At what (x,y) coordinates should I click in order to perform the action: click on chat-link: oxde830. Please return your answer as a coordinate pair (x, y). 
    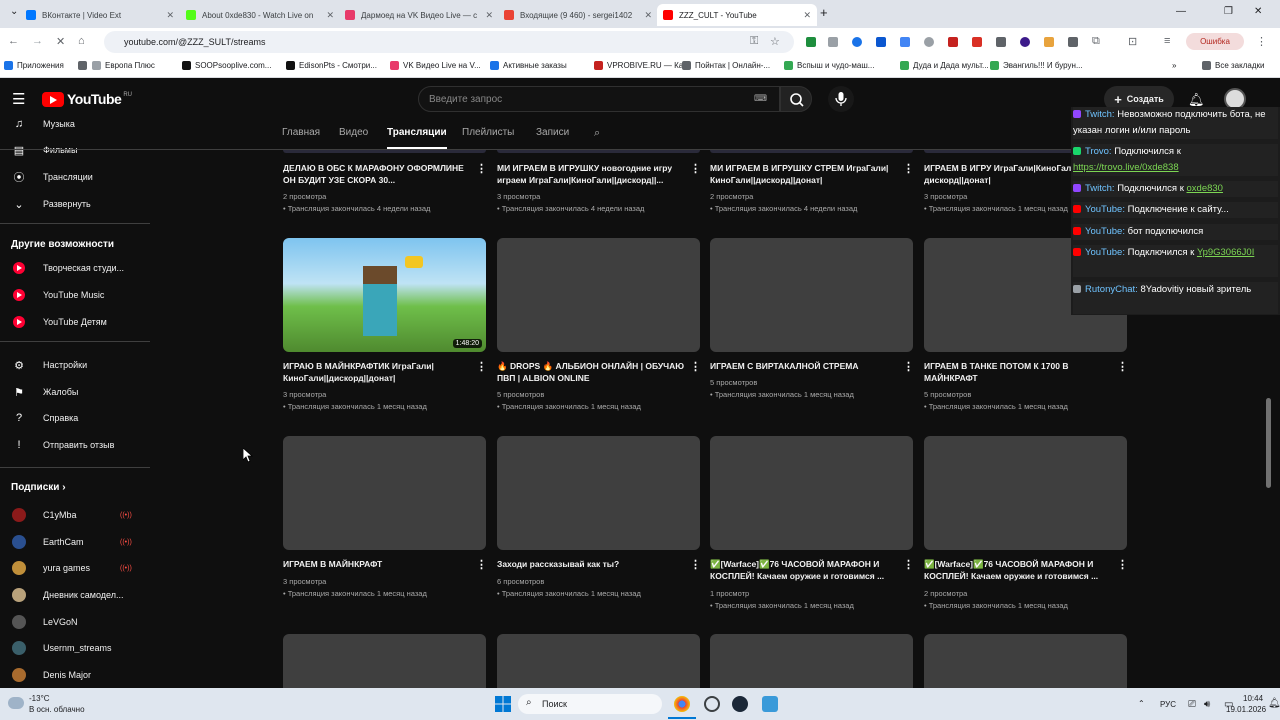
    Looking at the image, I should click on (1205, 188).